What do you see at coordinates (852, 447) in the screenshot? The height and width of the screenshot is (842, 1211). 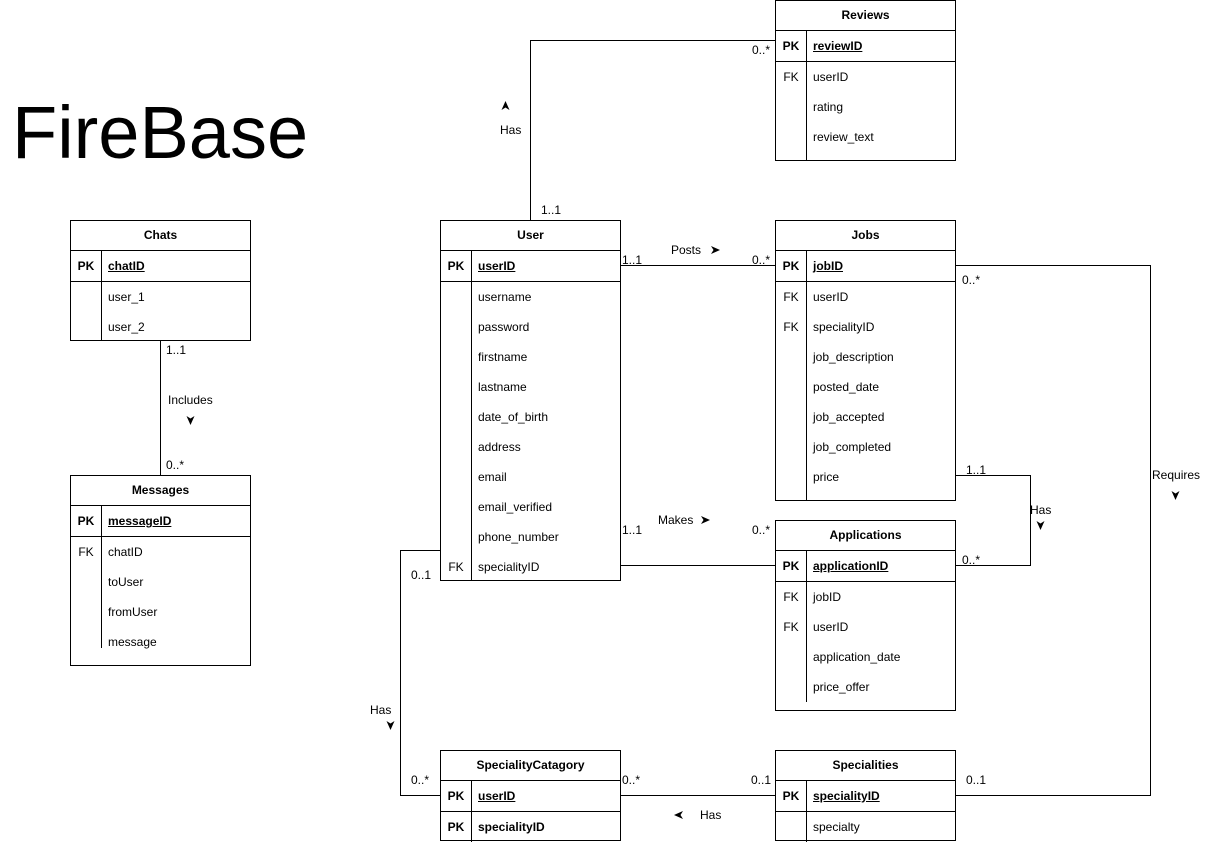 I see `field-name: job_completed` at bounding box center [852, 447].